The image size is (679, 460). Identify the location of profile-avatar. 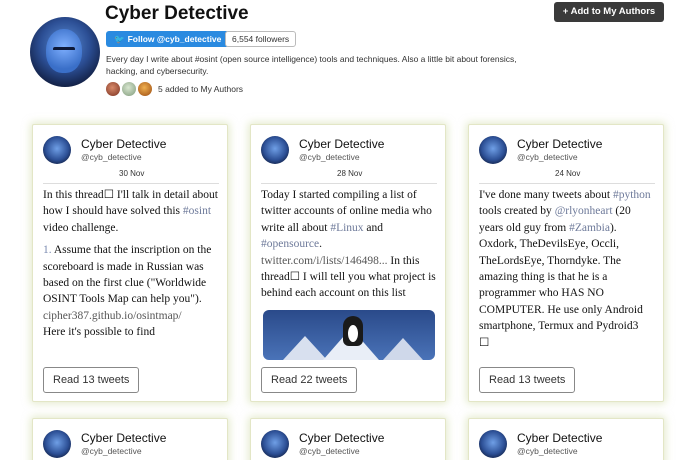
(65, 52).